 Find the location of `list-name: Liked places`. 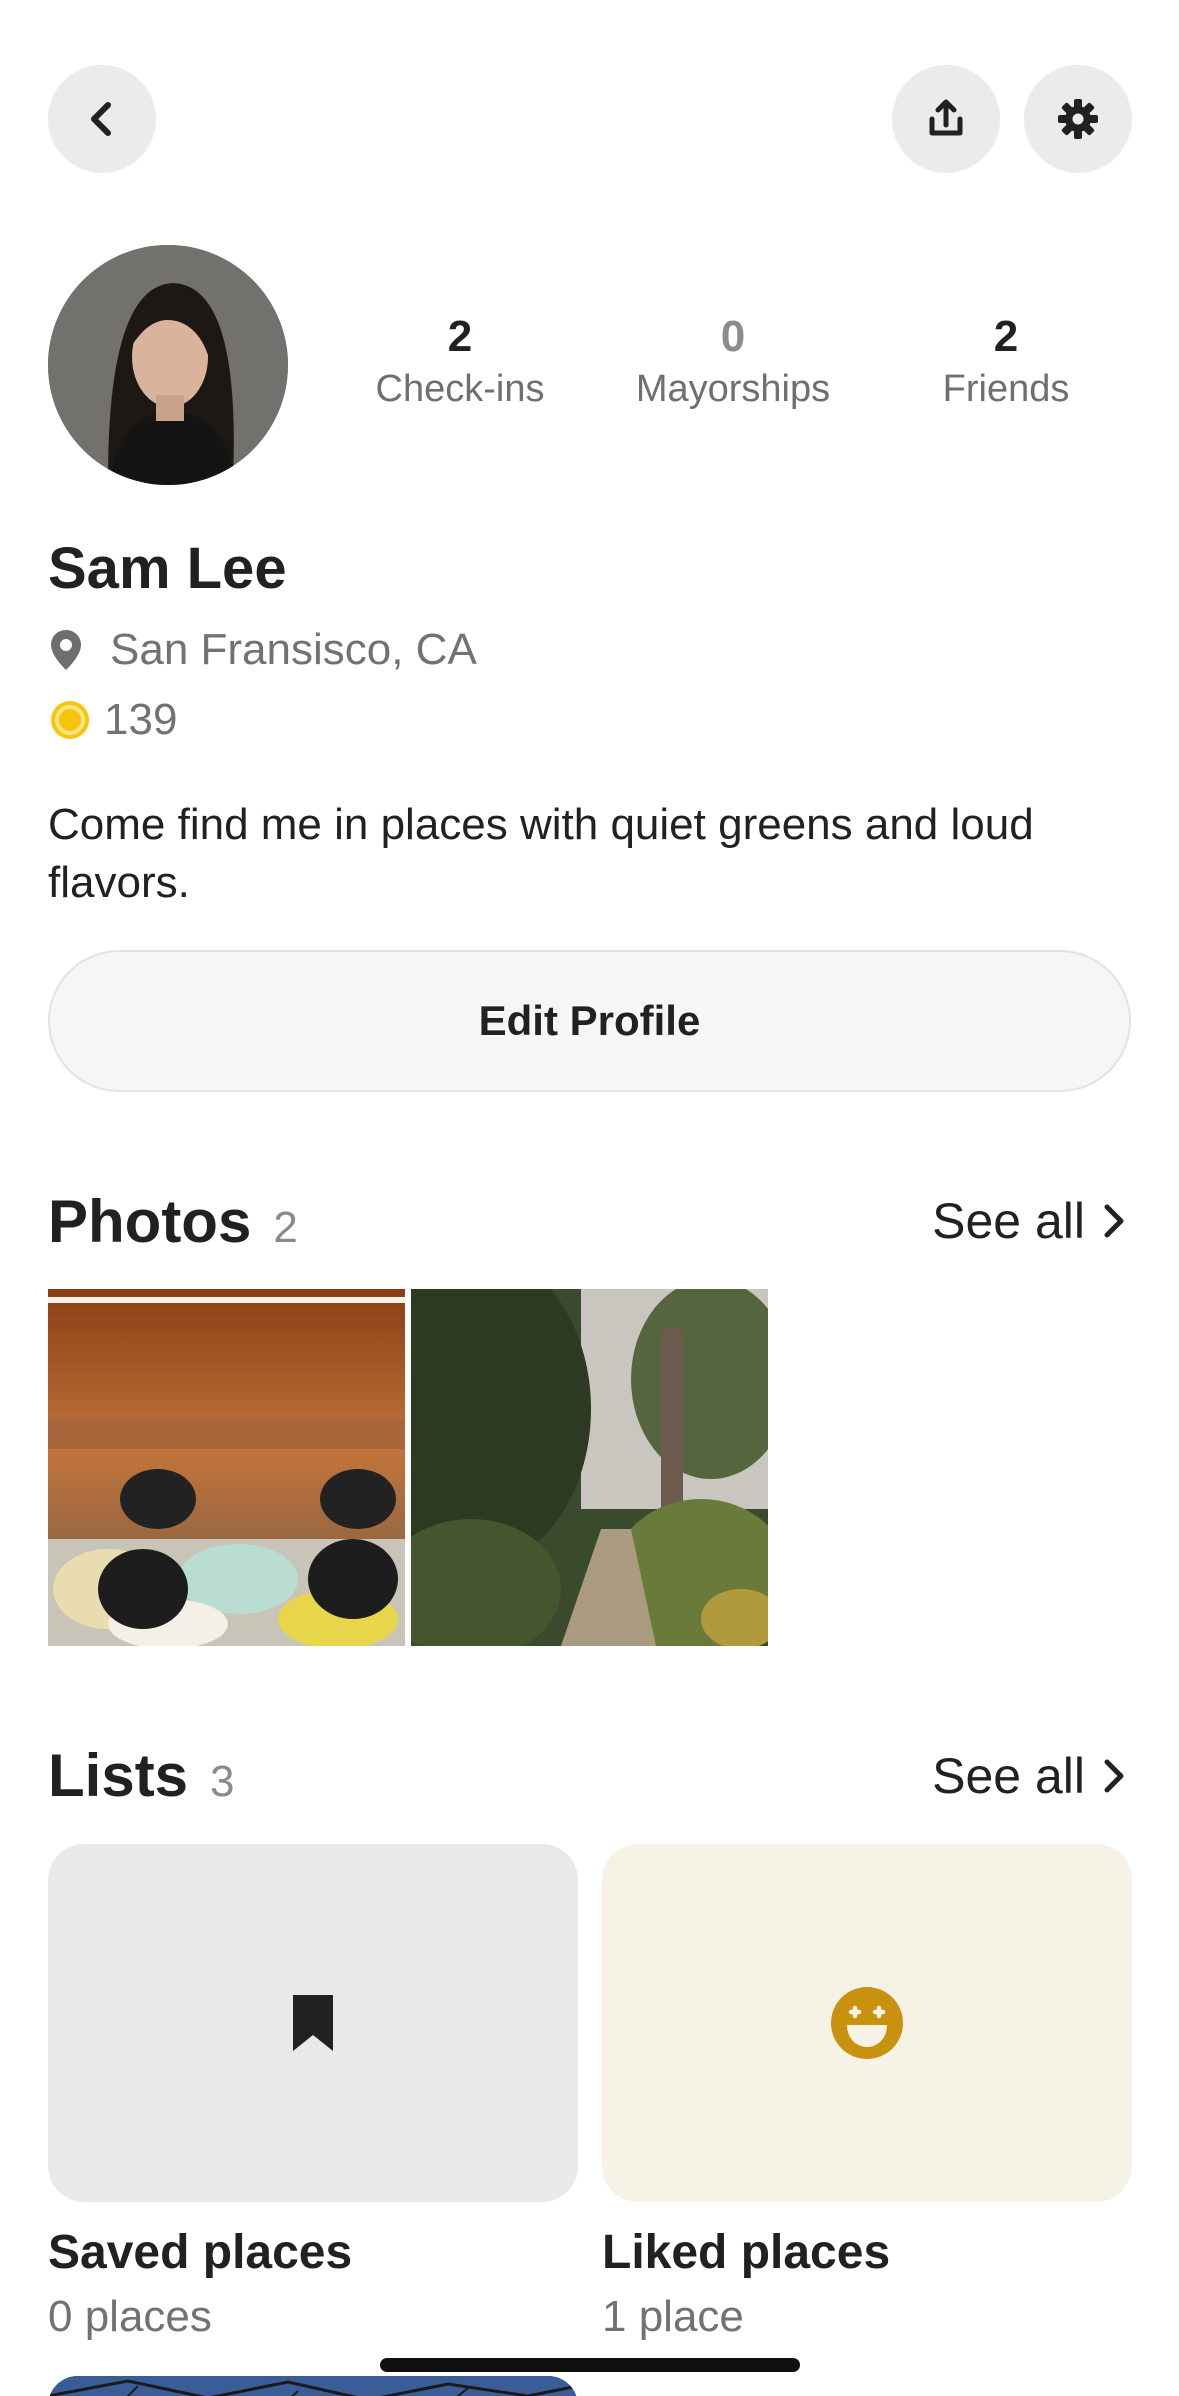

list-name: Liked places is located at coordinates (746, 2252).